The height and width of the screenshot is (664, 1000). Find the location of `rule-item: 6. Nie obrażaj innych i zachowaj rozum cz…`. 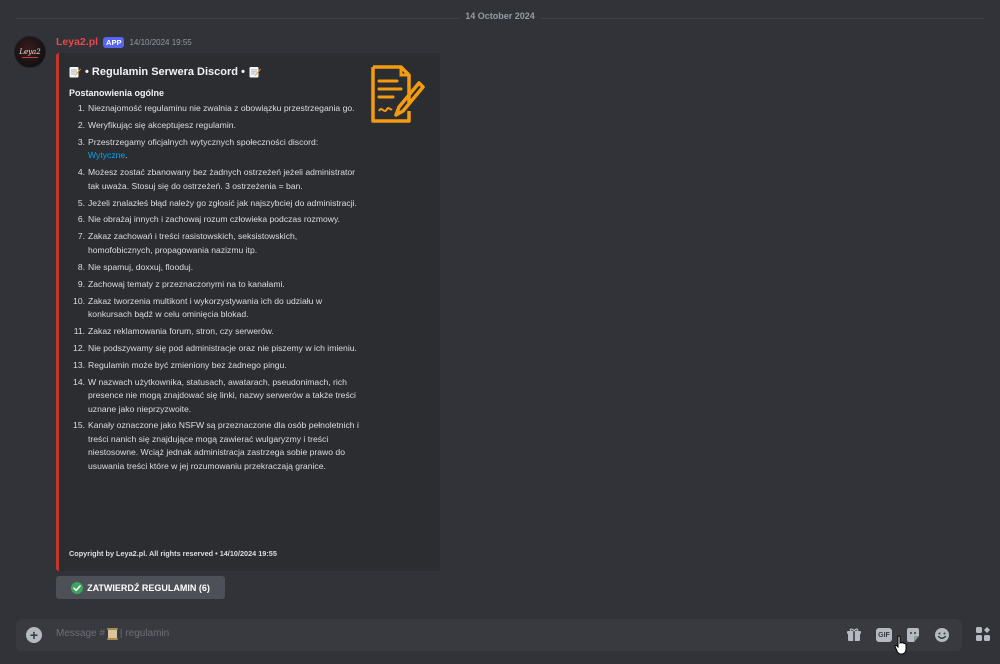

rule-item: 6. Nie obrażaj innych i zachowaj rozum cz… is located at coordinates (214, 220).